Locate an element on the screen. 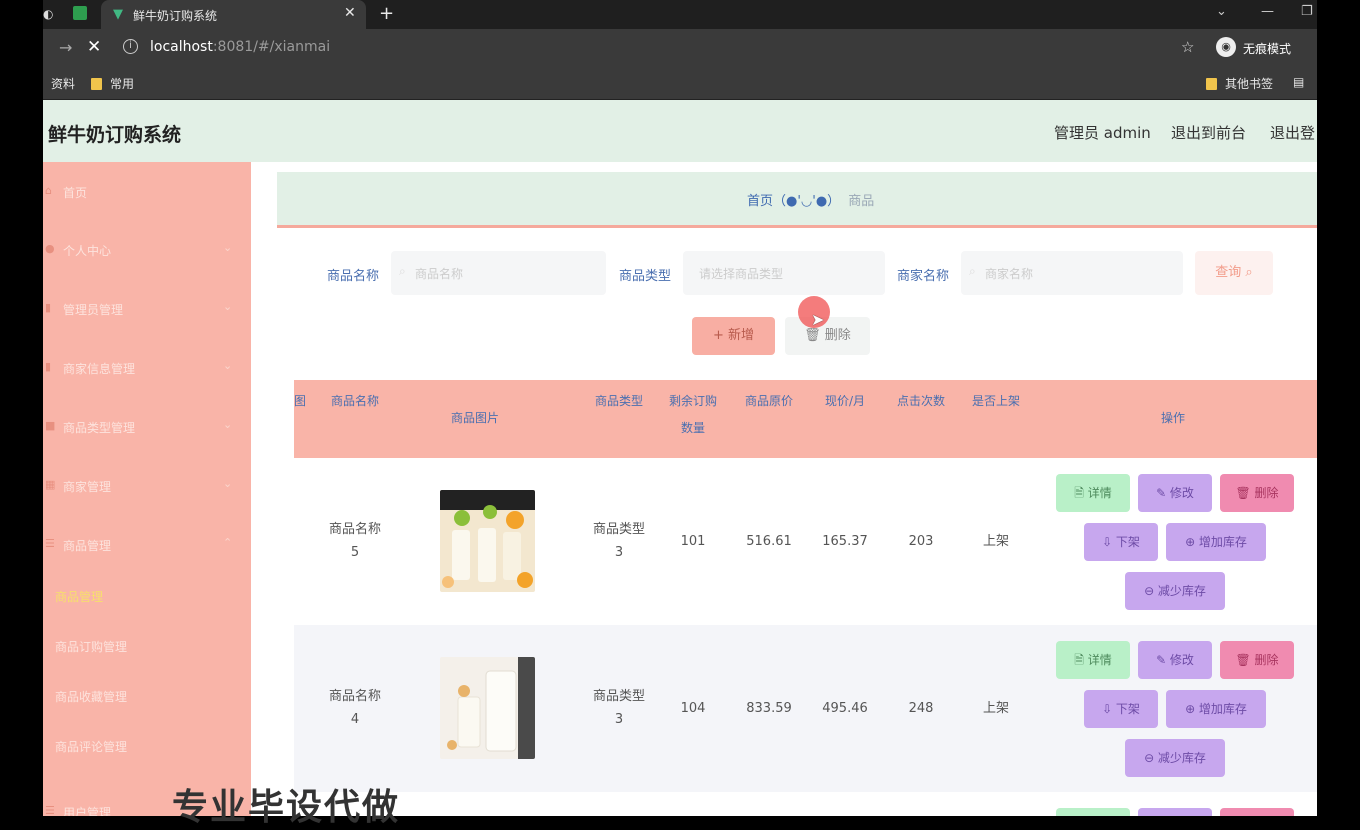 The height and width of the screenshot is (830, 1360). search-shop-label: 商家名称 is located at coordinates (923, 276).